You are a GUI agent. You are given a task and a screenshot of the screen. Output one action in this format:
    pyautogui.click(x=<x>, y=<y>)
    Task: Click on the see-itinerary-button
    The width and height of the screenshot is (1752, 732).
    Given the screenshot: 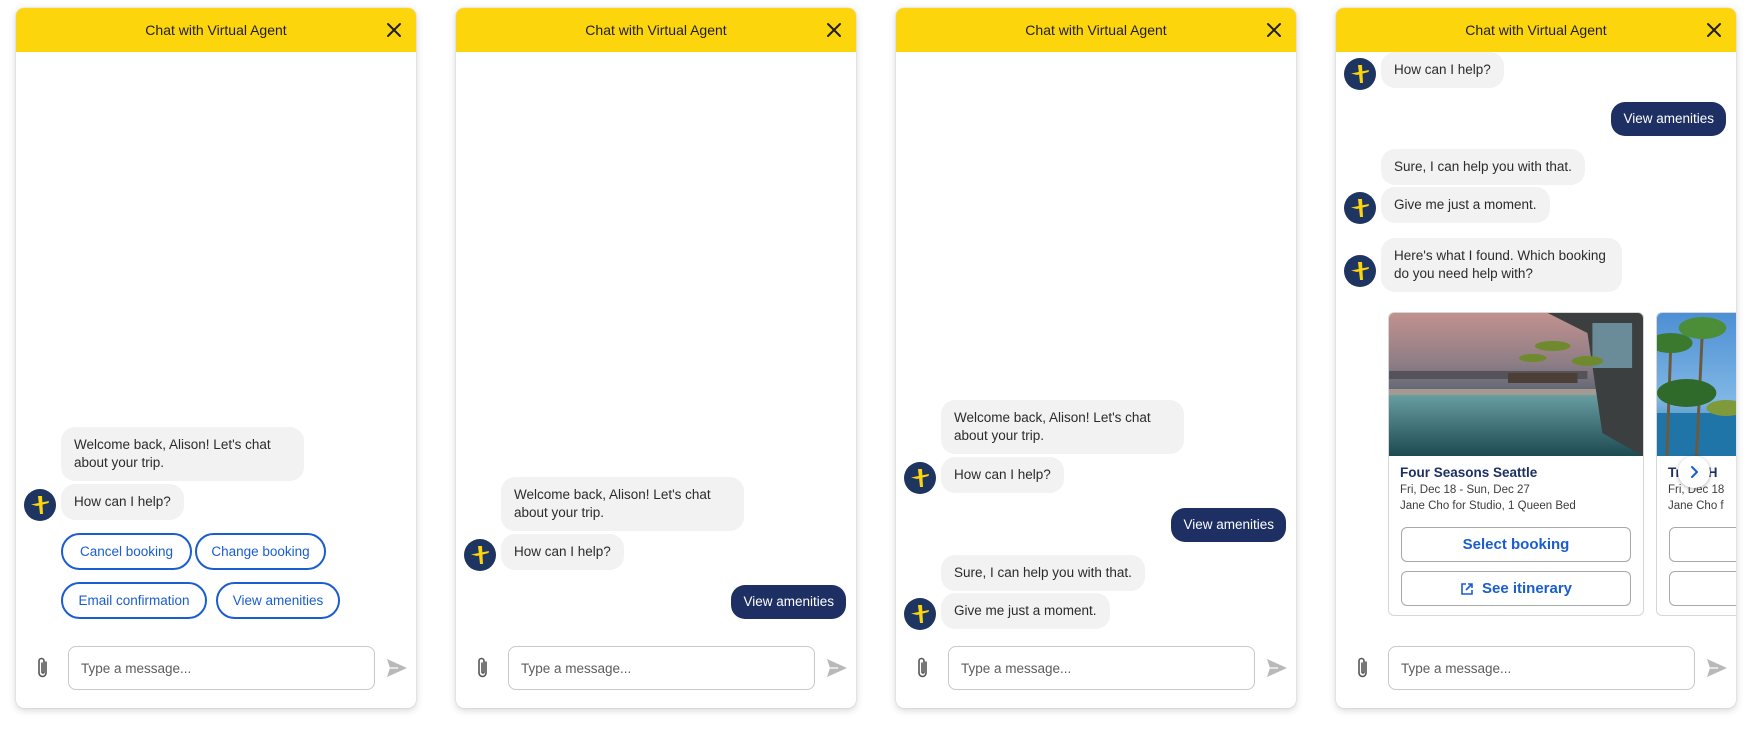 What is the action you would take?
    pyautogui.click(x=1702, y=588)
    